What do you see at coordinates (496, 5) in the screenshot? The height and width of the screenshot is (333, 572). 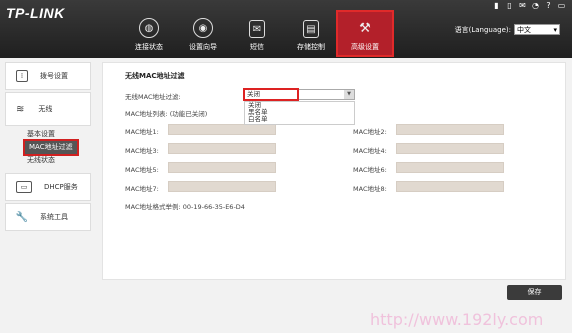 I see `signal-icon: ▮` at bounding box center [496, 5].